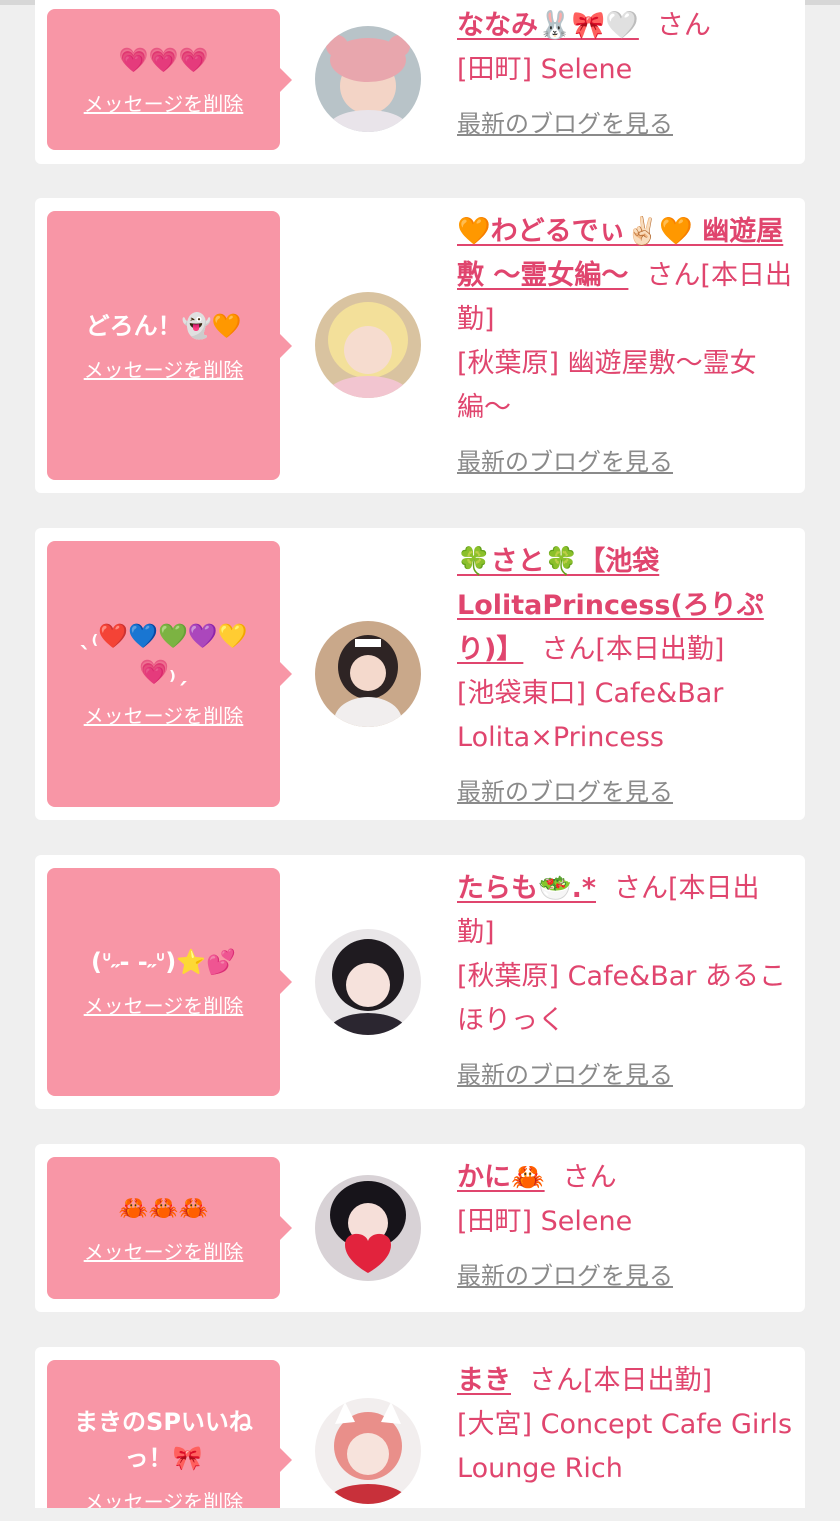 The height and width of the screenshot is (1521, 840). What do you see at coordinates (625, 1446) in the screenshot?
I see `shop-text: [大宮] Concept Cafe Girls Lounge Rich` at bounding box center [625, 1446].